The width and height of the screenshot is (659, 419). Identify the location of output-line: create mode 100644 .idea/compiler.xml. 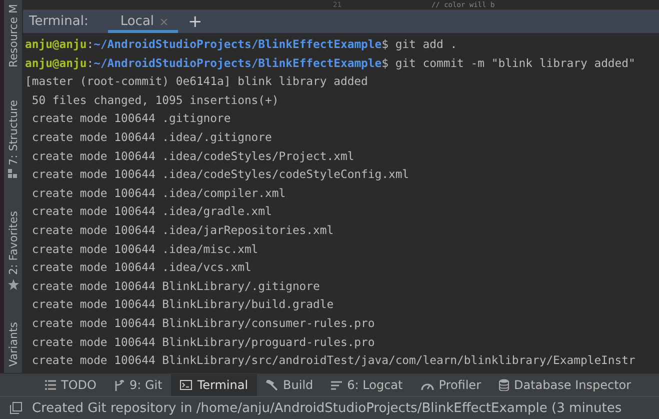
(158, 193).